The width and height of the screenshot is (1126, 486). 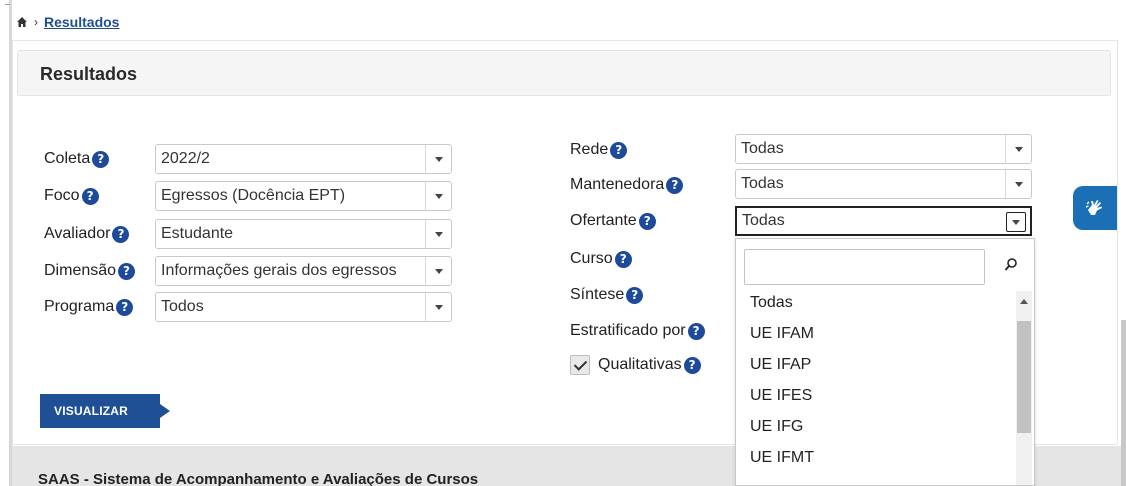 What do you see at coordinates (635, 295) in the screenshot?
I see `sintese-help-icon: ?` at bounding box center [635, 295].